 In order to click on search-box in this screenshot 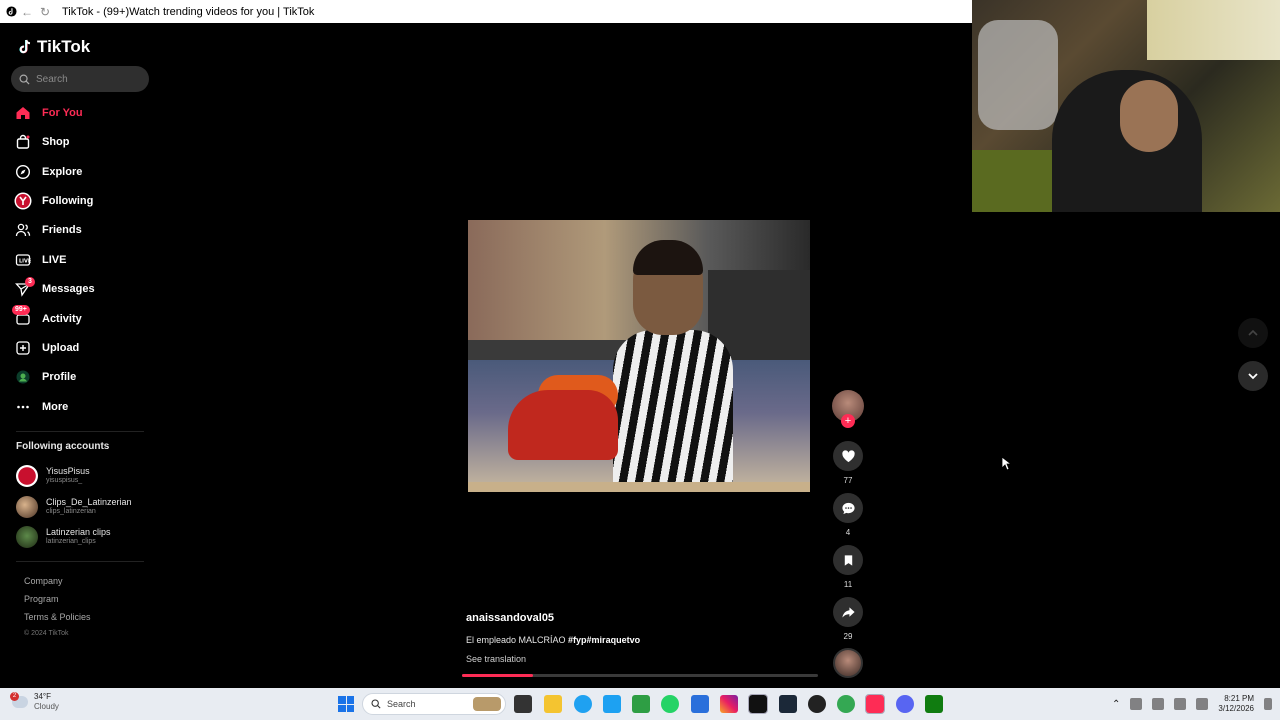, I will do `click(80, 79)`.